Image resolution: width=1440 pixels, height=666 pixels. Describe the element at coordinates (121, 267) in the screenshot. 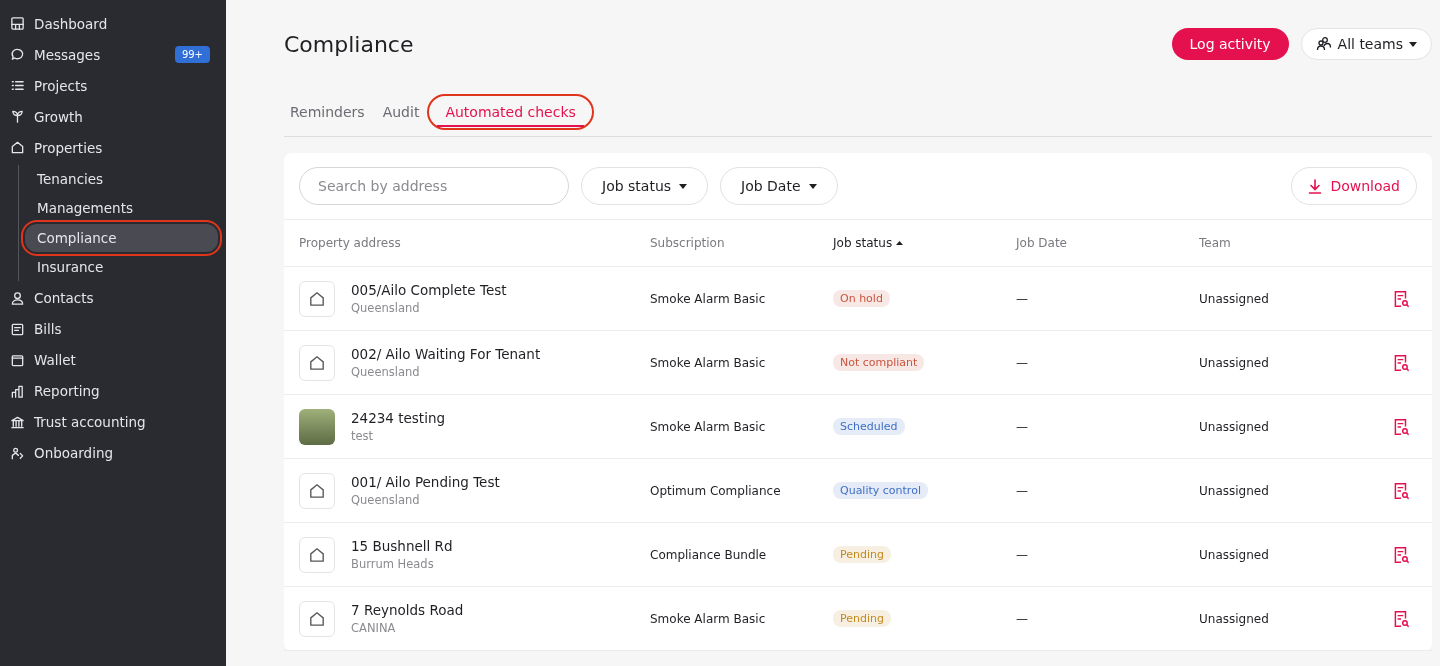

I see `sidebar-subitem: Insurance` at that location.